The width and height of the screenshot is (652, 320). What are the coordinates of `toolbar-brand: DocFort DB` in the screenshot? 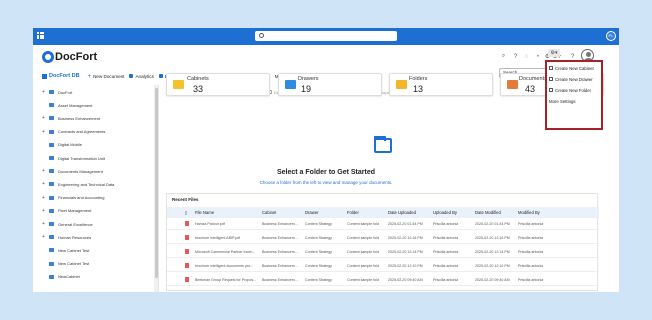 It's located at (61, 76).